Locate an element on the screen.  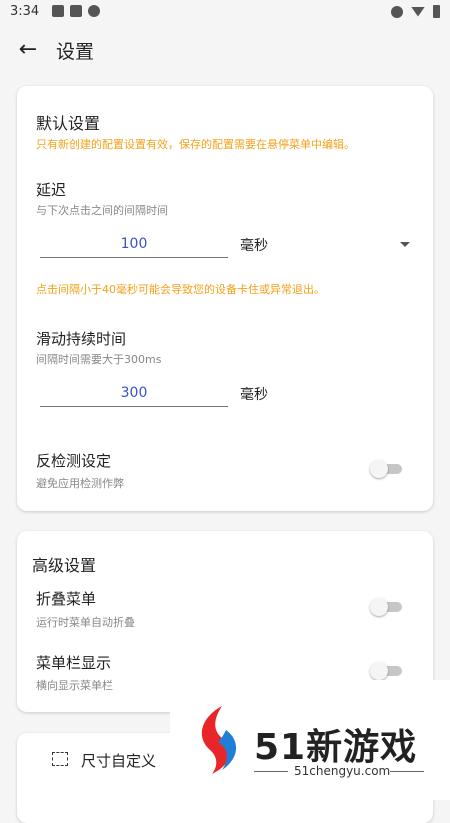
text-notification-icon is located at coordinates (76, 11).